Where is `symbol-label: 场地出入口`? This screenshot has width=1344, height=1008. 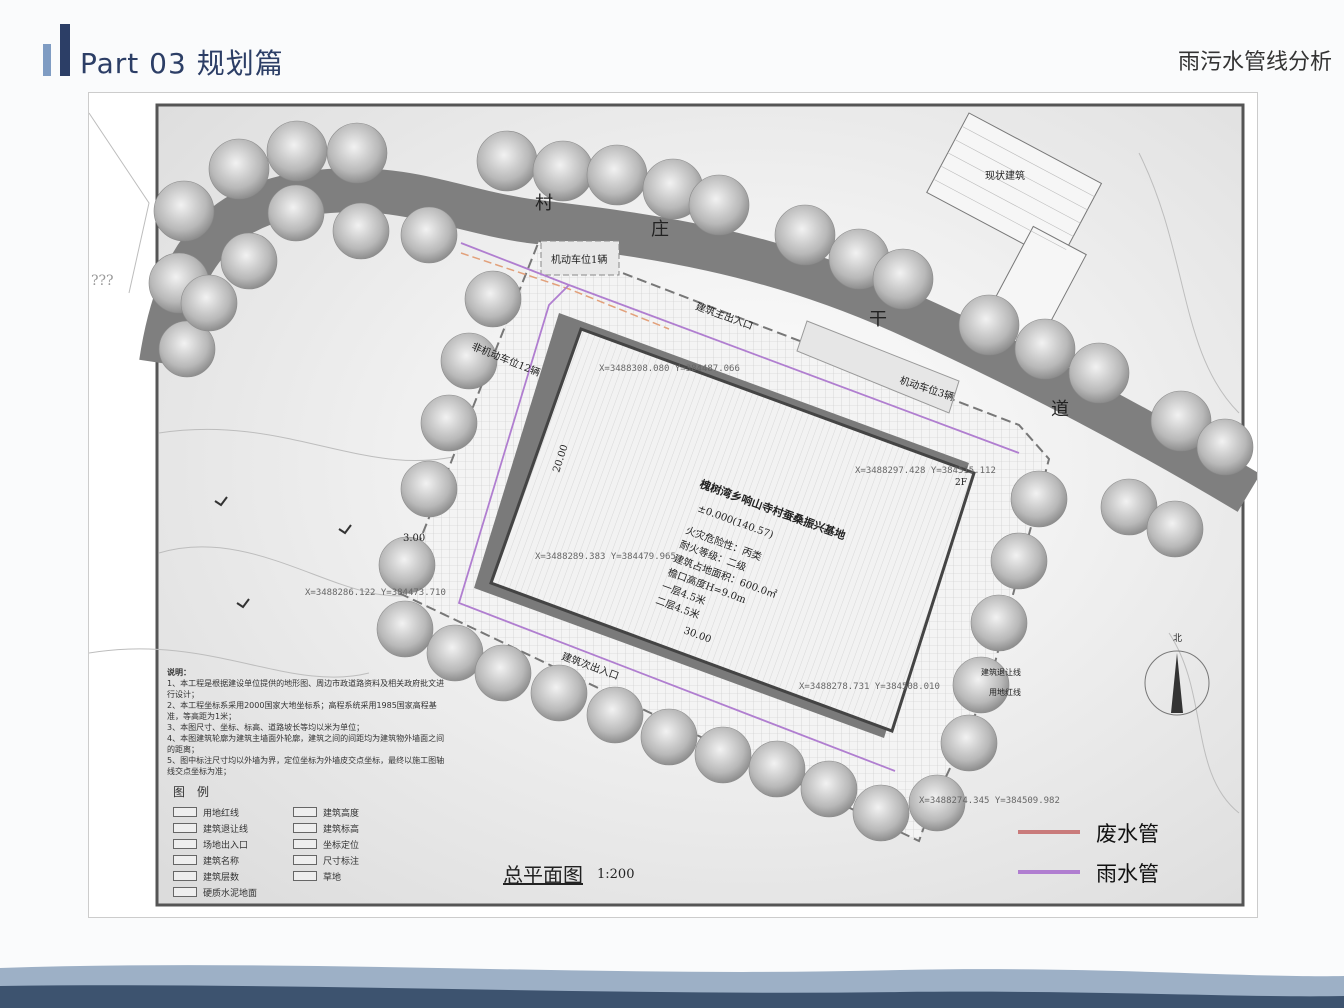
symbol-label: 场地出入口 is located at coordinates (226, 845).